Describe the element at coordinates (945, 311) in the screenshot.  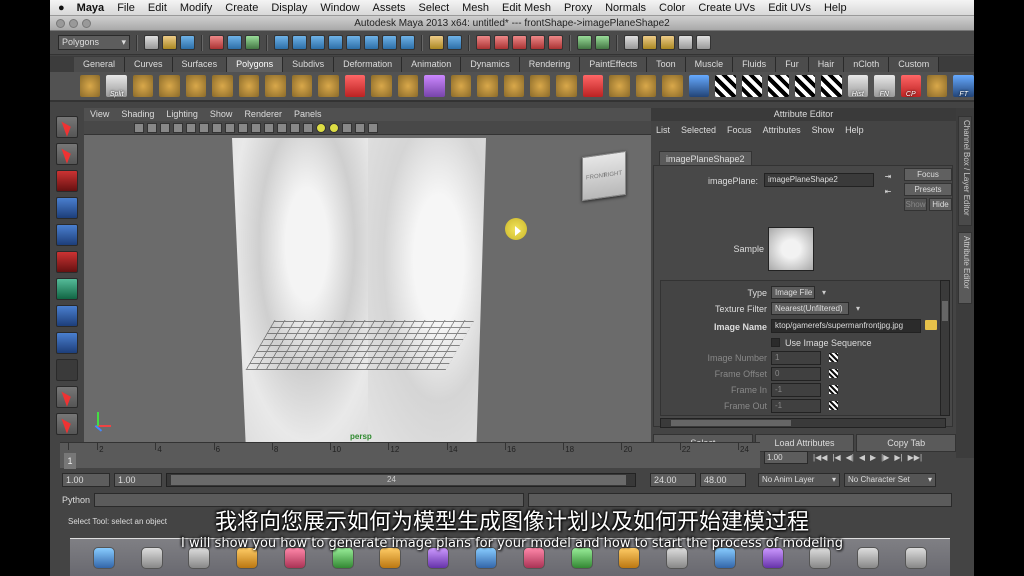
I see `scroll-thumb` at that location.